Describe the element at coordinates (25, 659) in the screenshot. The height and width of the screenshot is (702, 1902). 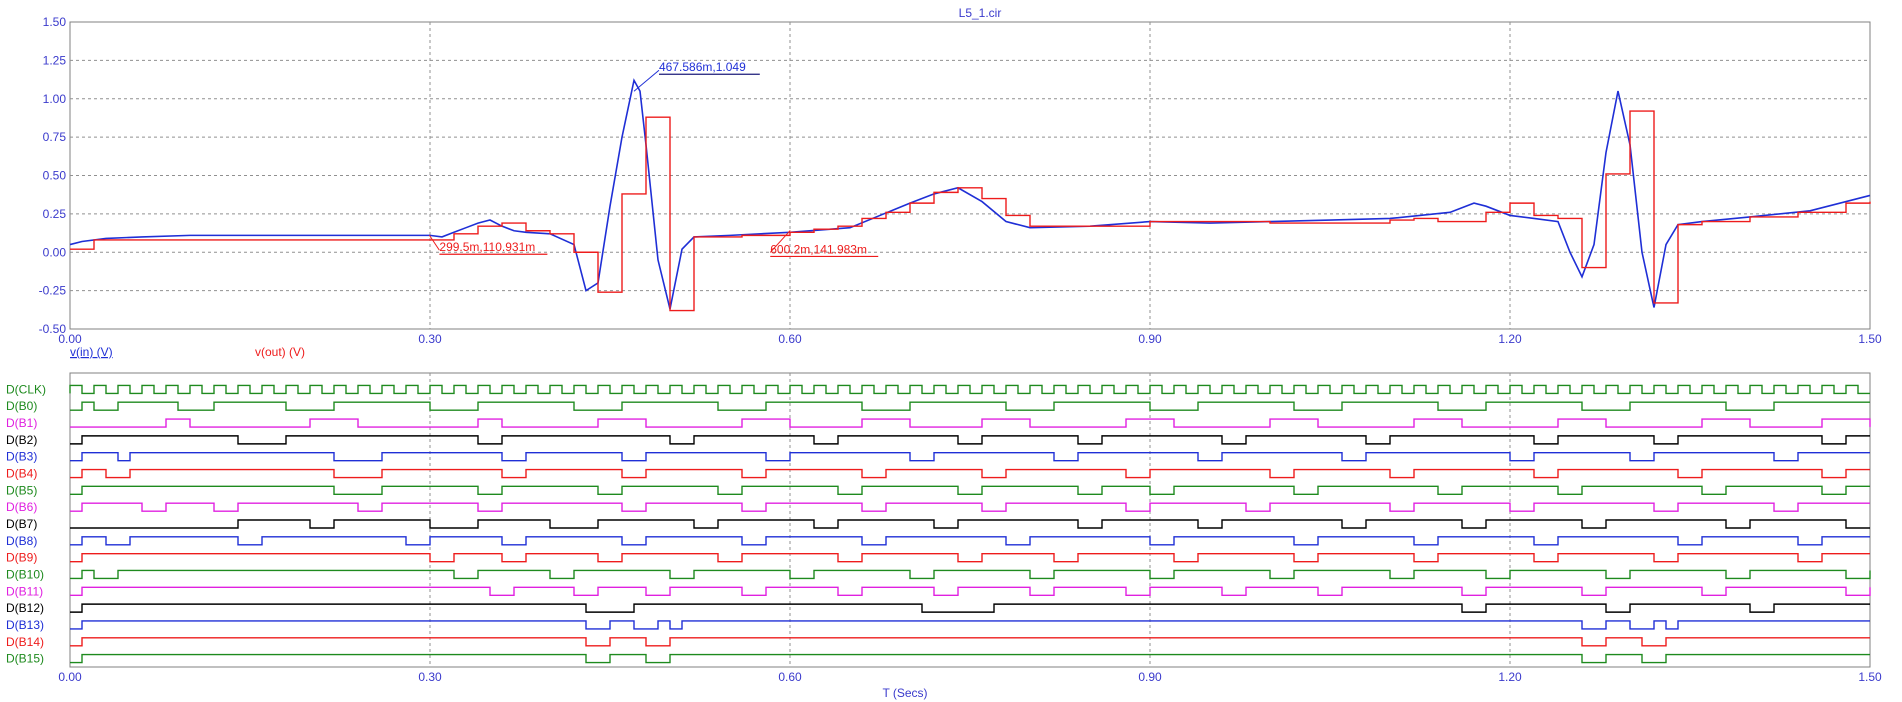
I see `digital-signal-label: D(B15)` at that location.